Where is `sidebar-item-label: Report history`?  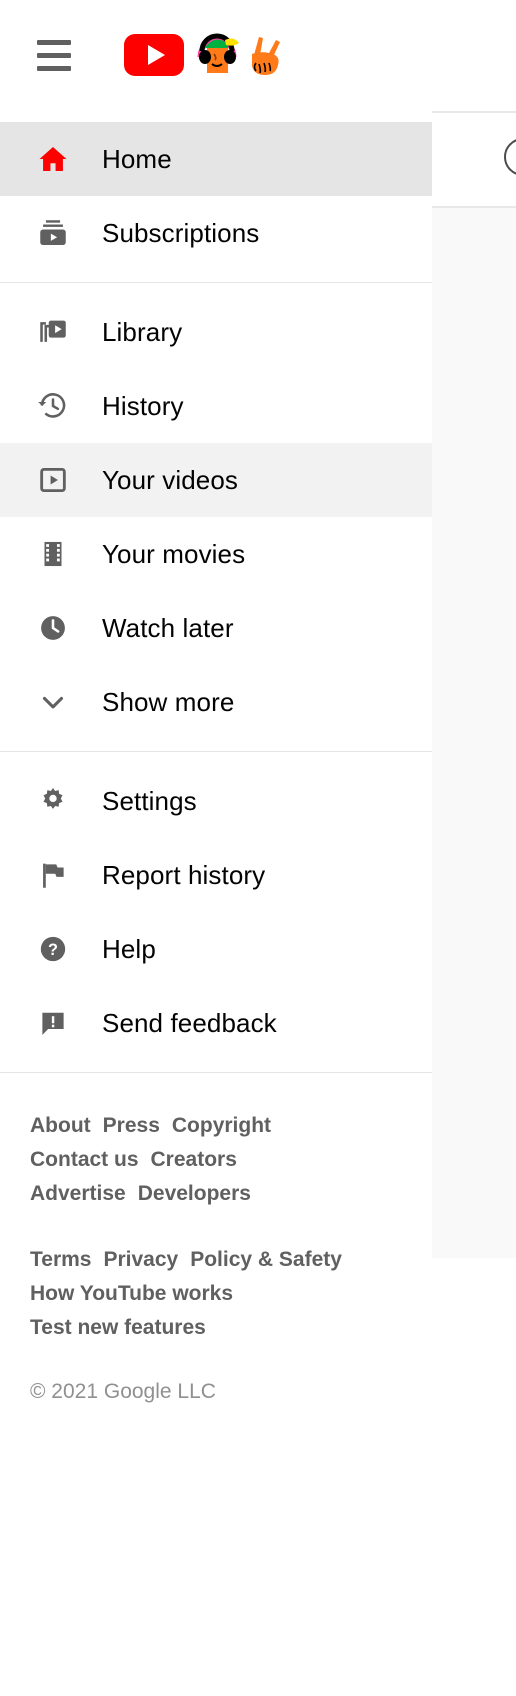
sidebar-item-label: Report history is located at coordinates (184, 875).